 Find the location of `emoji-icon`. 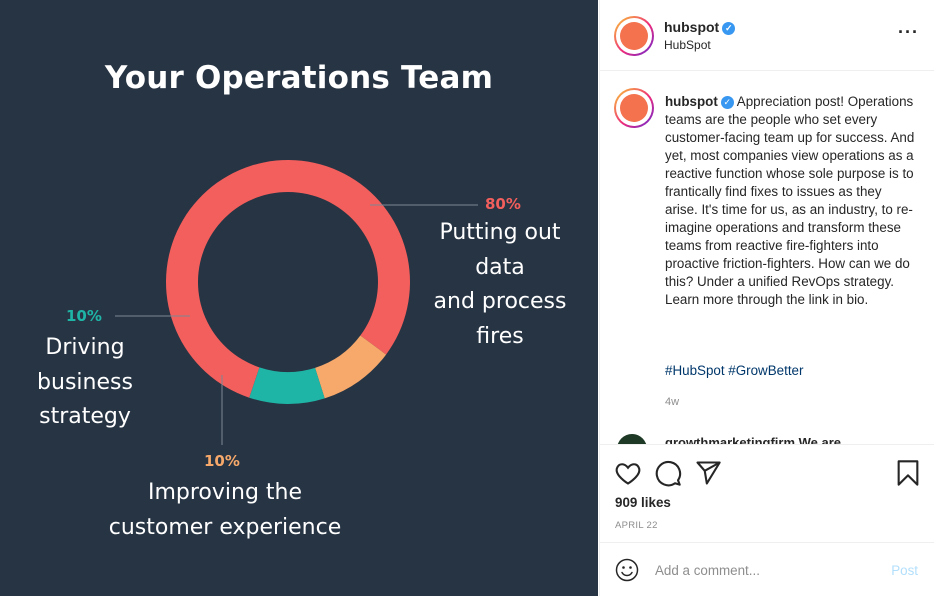

emoji-icon is located at coordinates (627, 570).